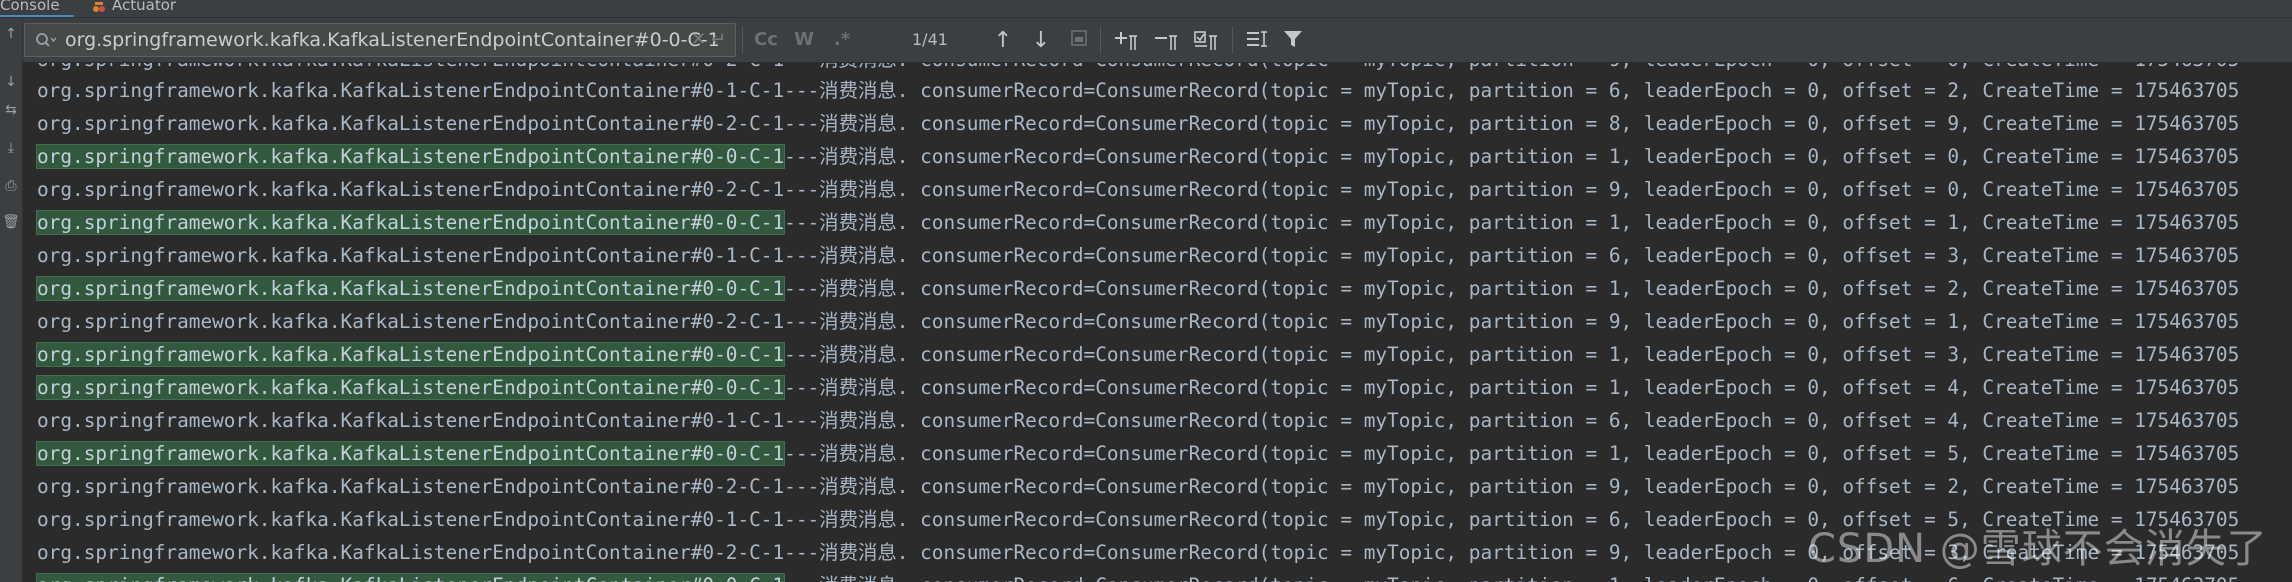  Describe the element at coordinates (842, 40) in the screenshot. I see `regex-button: .*` at that location.